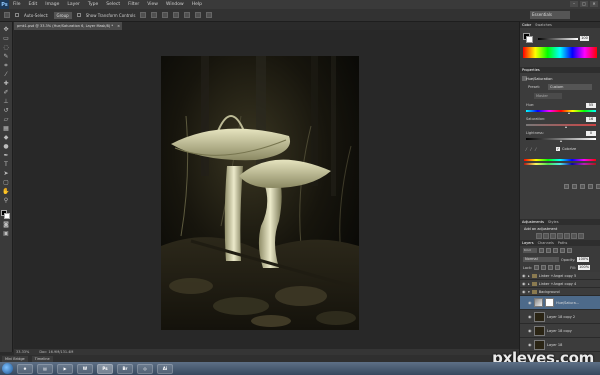 The image size is (600, 375). Describe the element at coordinates (535, 149) in the screenshot. I see `eyedropper-minus-icon: ⁄` at that location.